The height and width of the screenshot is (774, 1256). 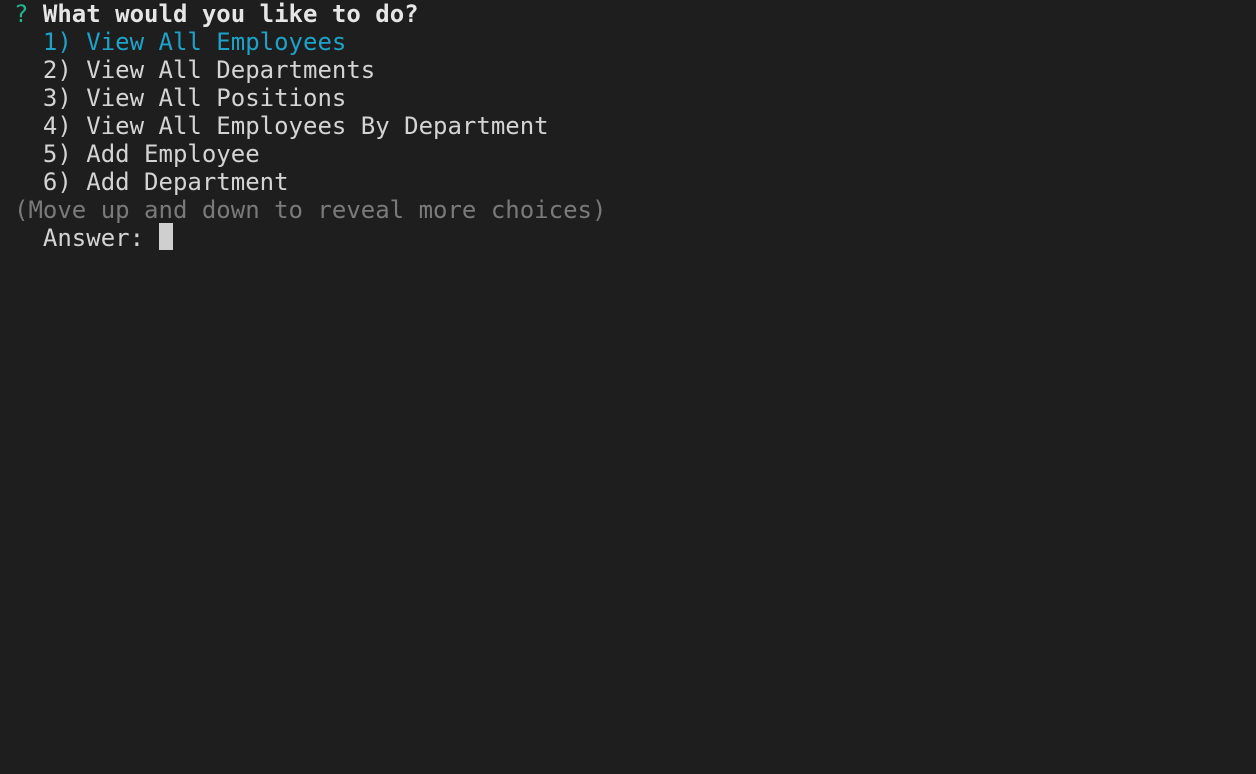 What do you see at coordinates (209, 70) in the screenshot?
I see `choice-label: 2) View All Departments` at bounding box center [209, 70].